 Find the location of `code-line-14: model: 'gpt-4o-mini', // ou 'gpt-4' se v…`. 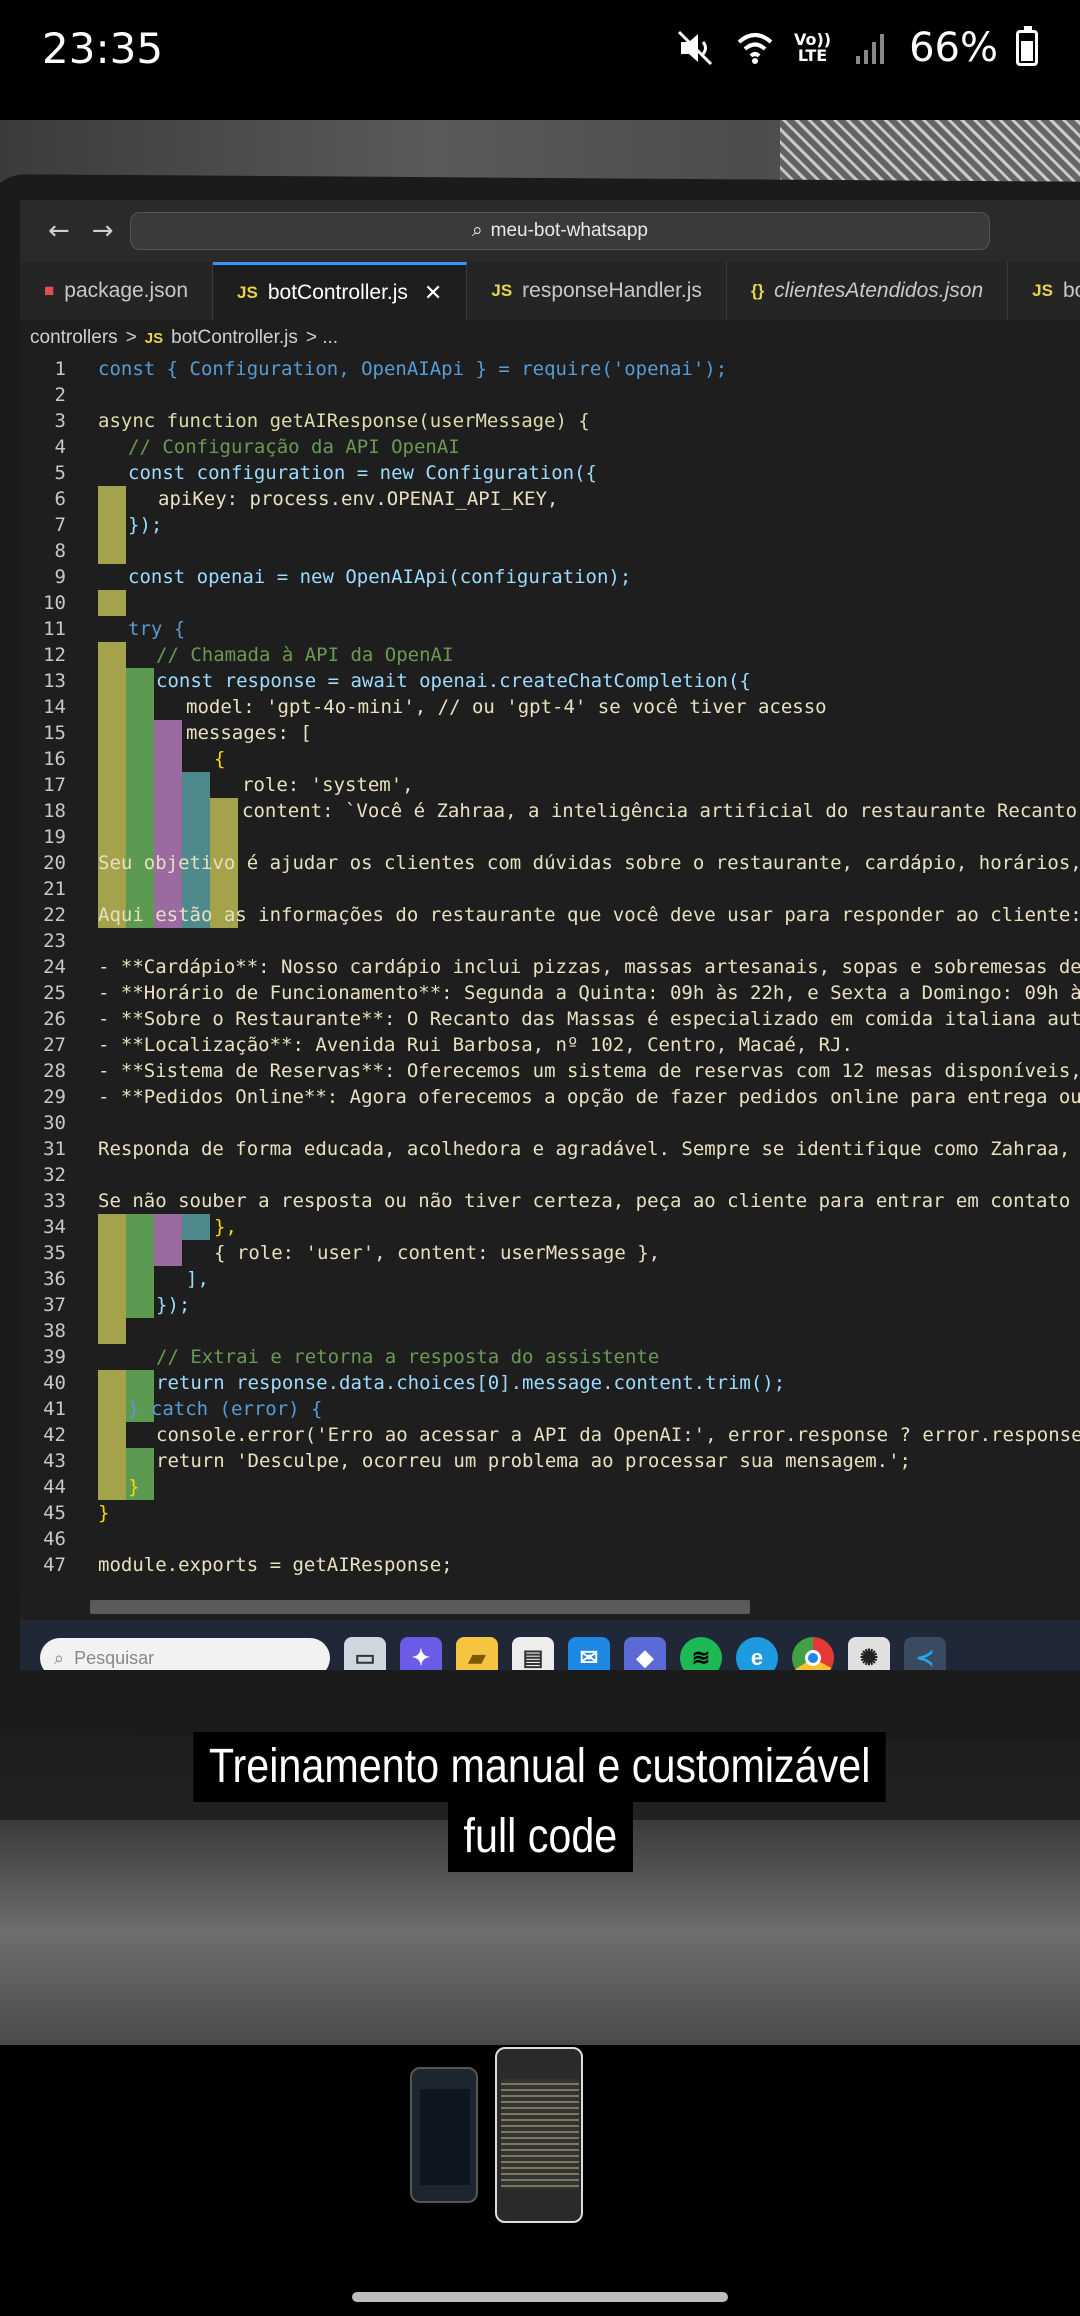

code-line-14: model: 'gpt-4o-mini', // ou 'gpt-4' se v… is located at coordinates (506, 707).